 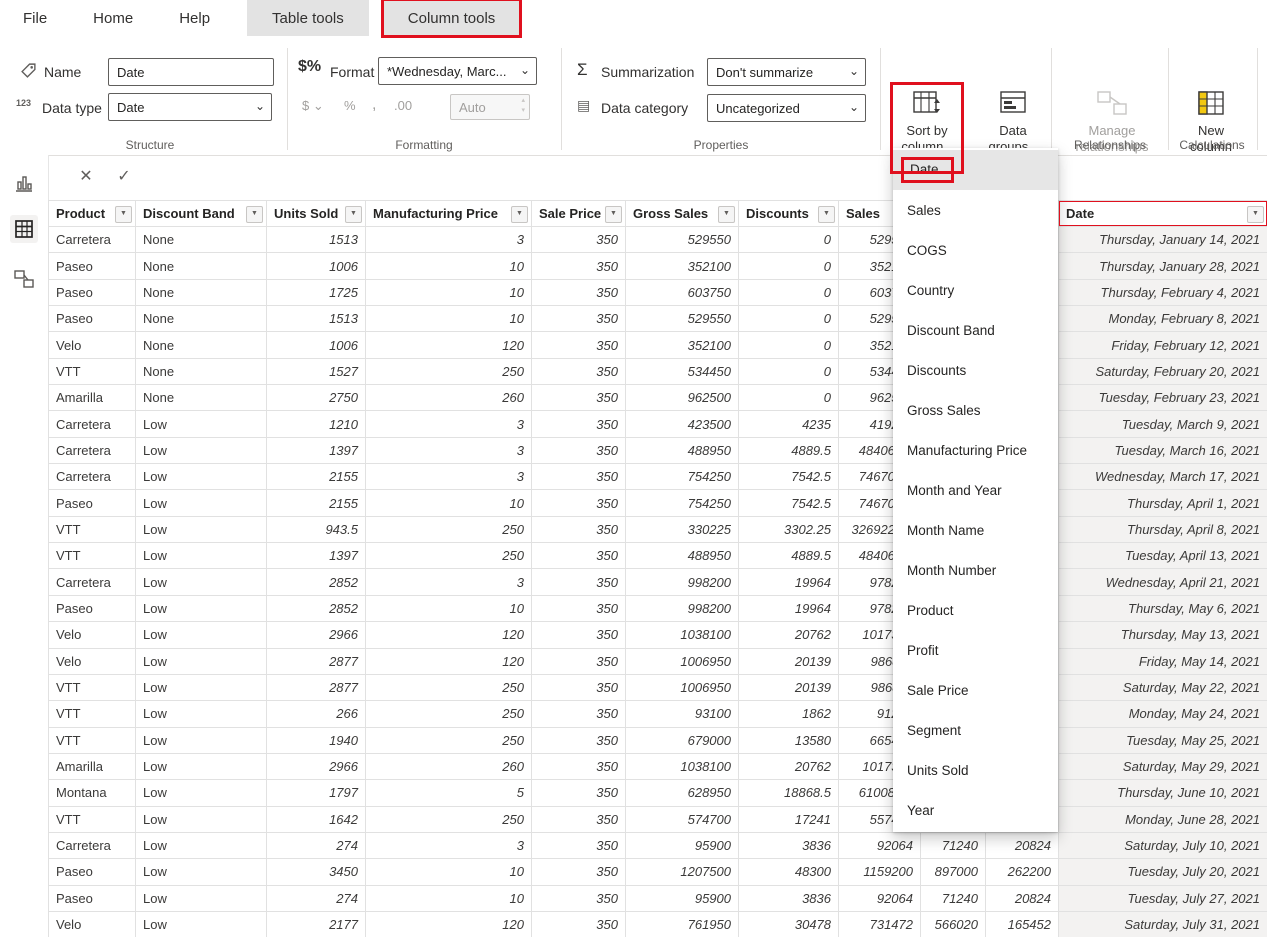 What do you see at coordinates (448, 923) in the screenshot?
I see `table-cell: 120` at bounding box center [448, 923].